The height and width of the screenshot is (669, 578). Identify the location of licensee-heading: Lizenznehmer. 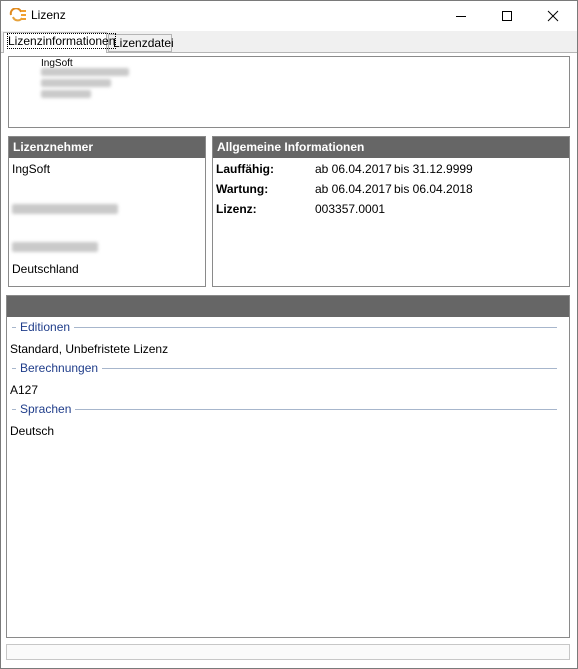
(107, 147).